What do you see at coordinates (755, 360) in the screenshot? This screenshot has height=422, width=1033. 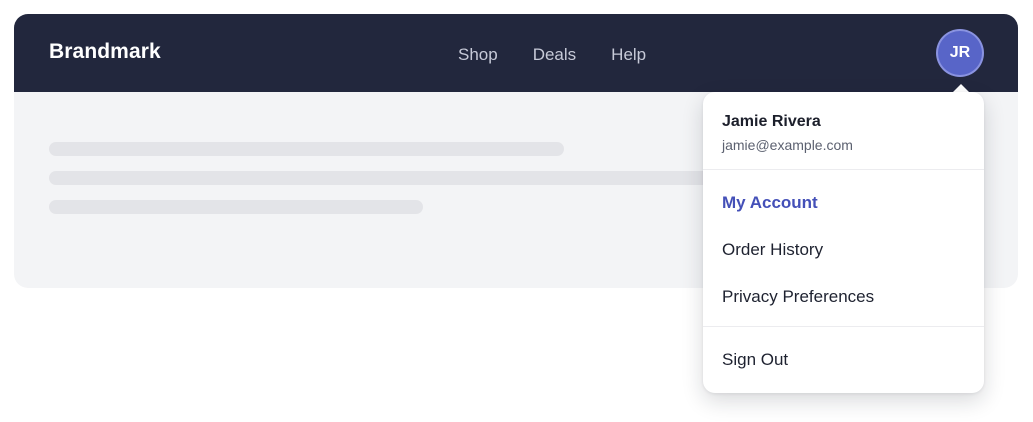 I see `menu-item-sign-out: Sign Out` at bounding box center [755, 360].